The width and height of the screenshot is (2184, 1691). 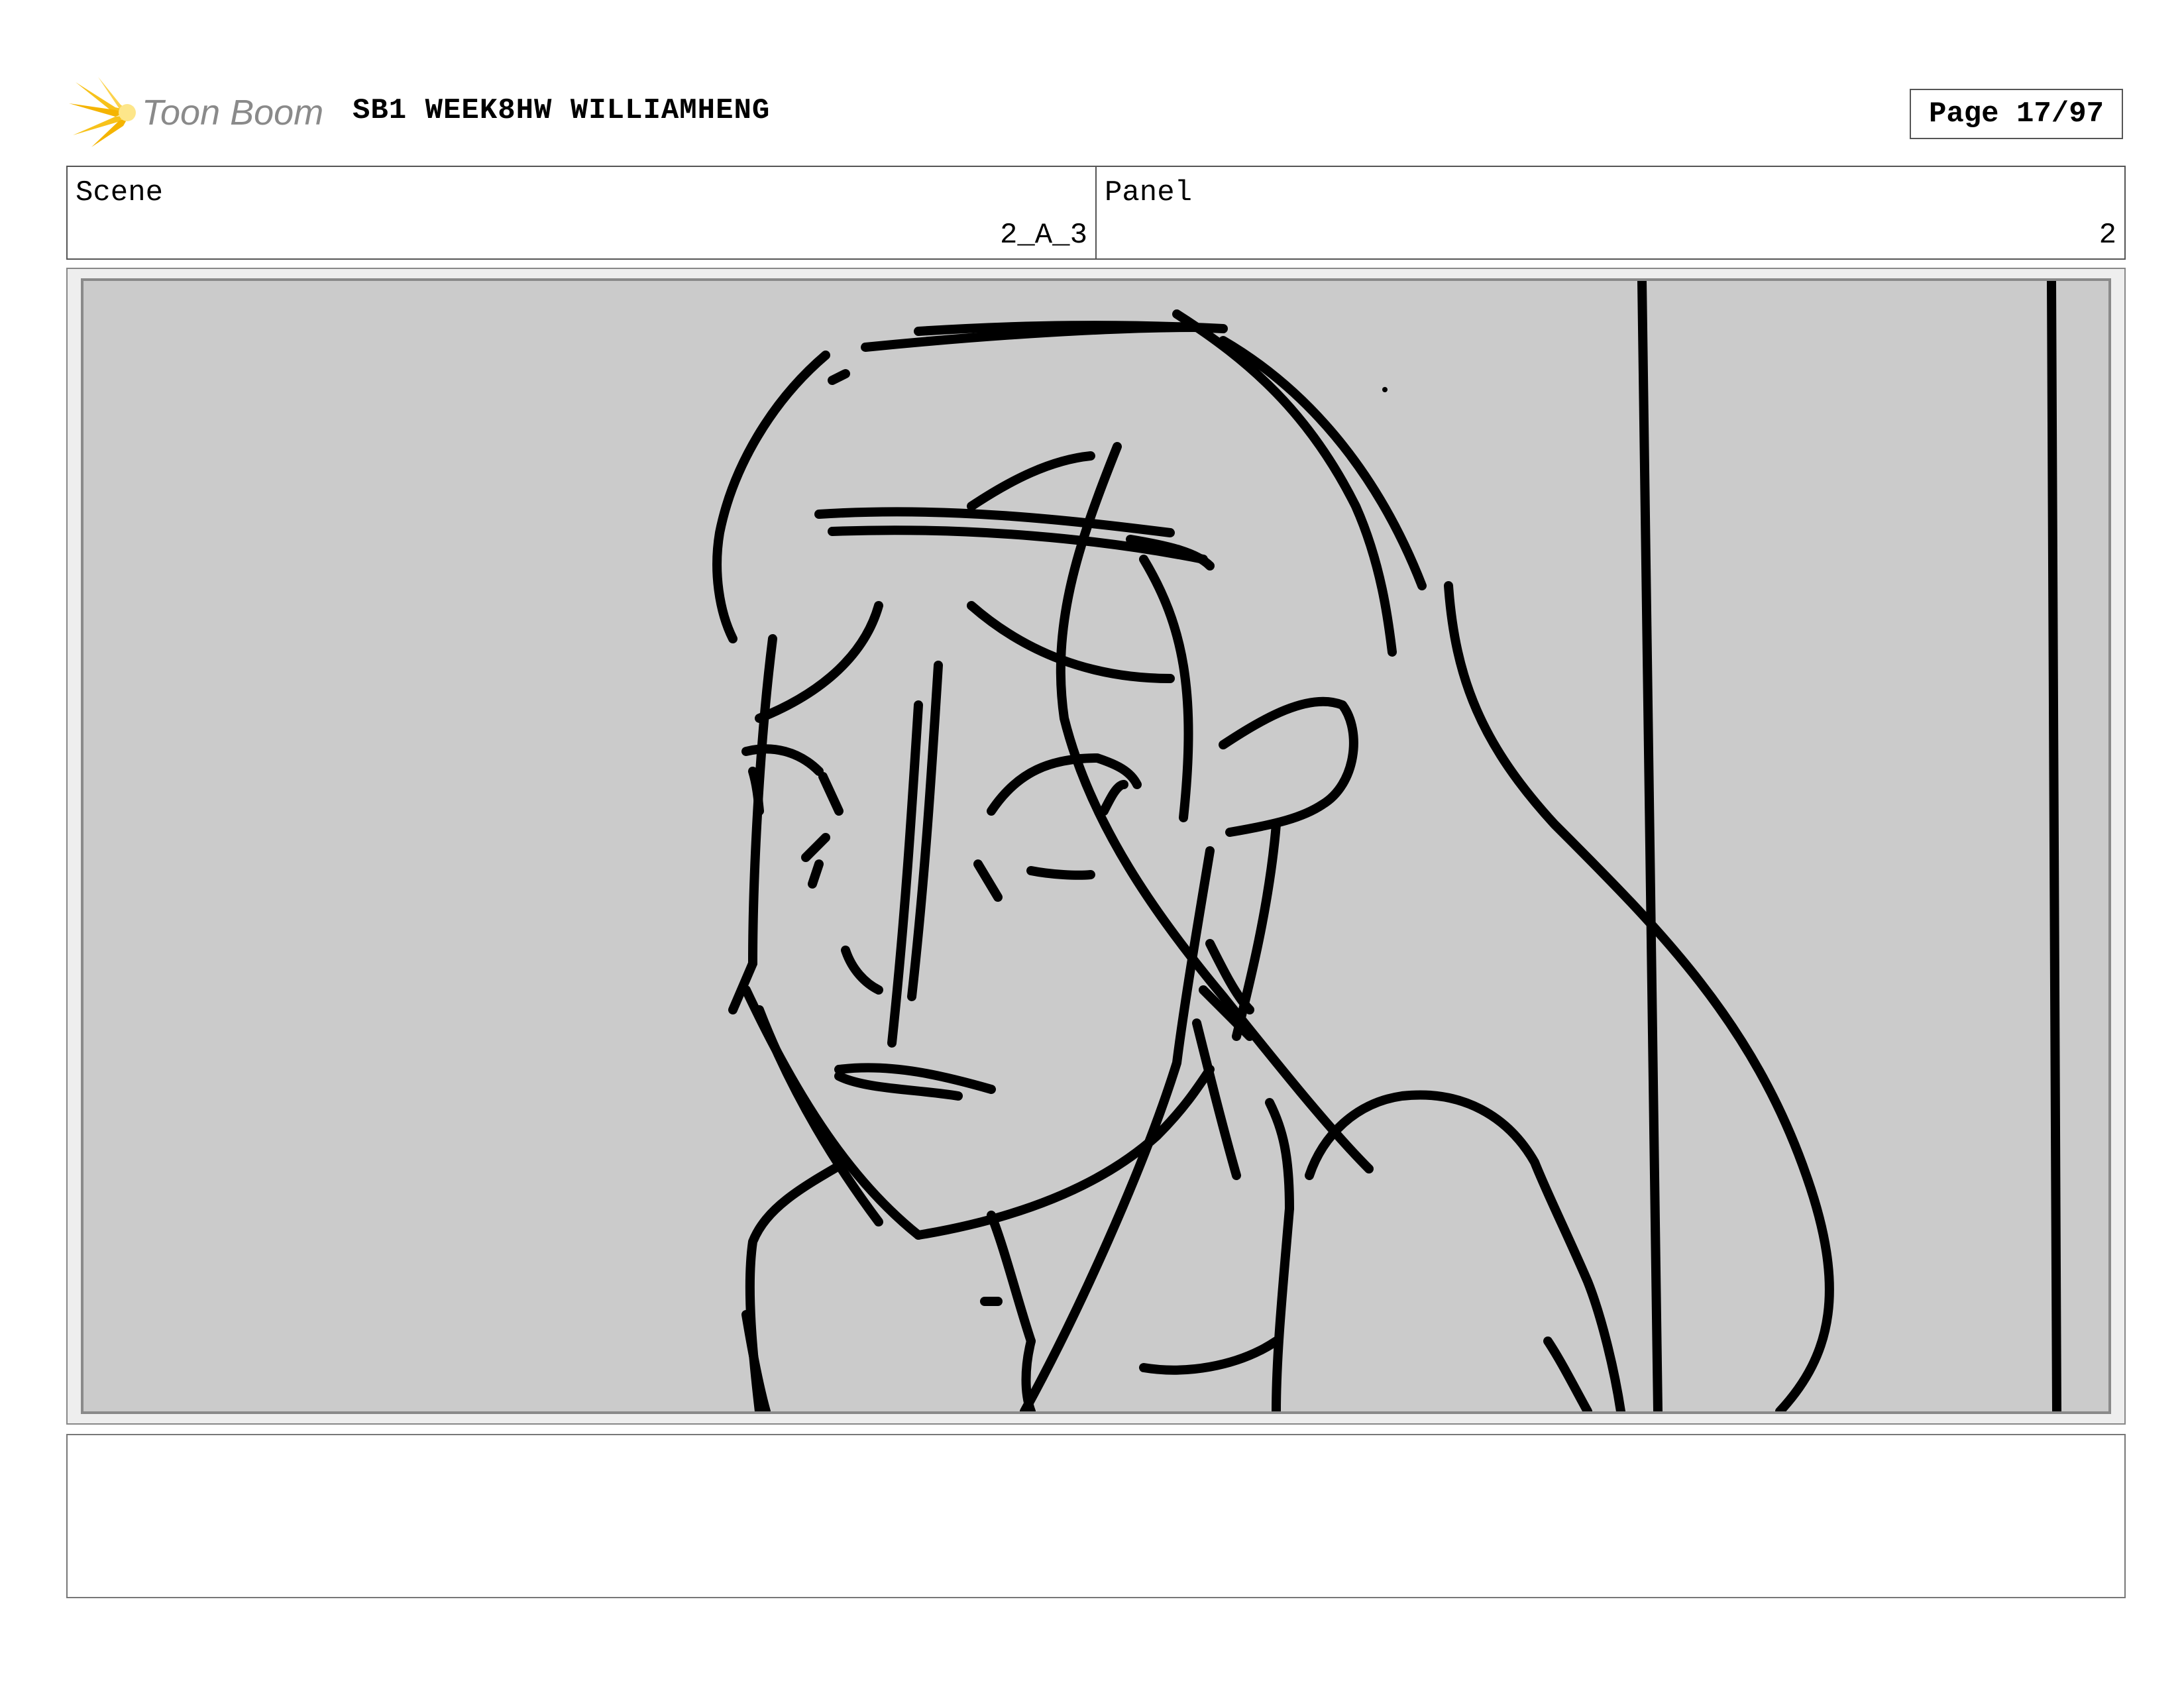 I want to click on starburst-icon, so click(x=102, y=112).